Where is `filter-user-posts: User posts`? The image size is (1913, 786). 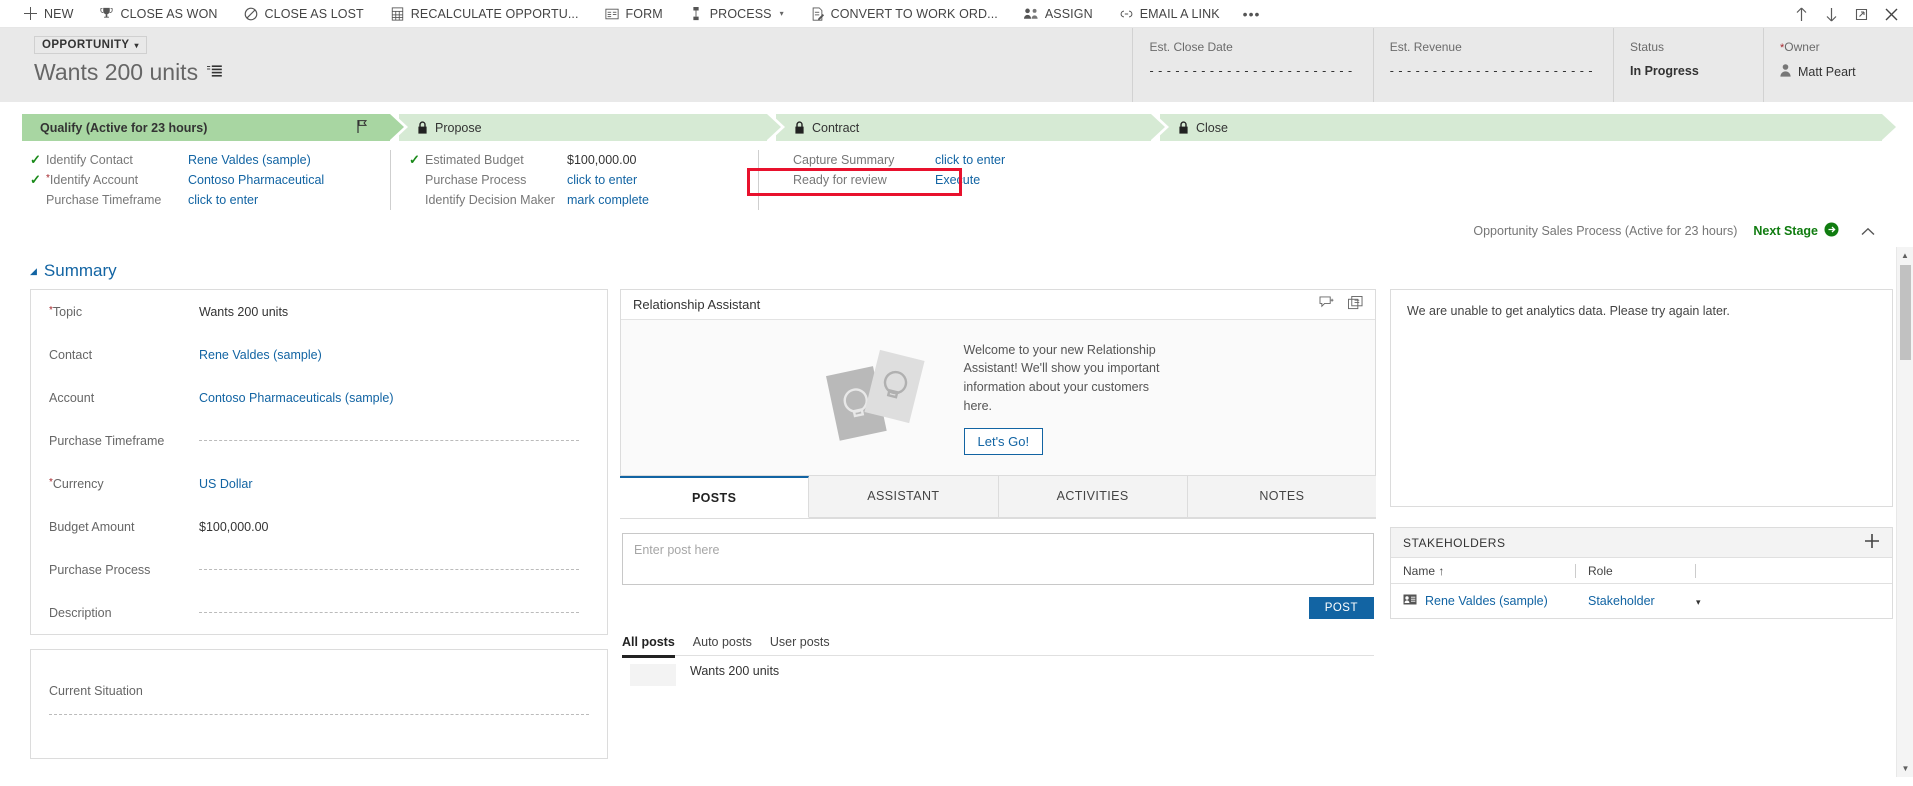 filter-user-posts: User posts is located at coordinates (800, 646).